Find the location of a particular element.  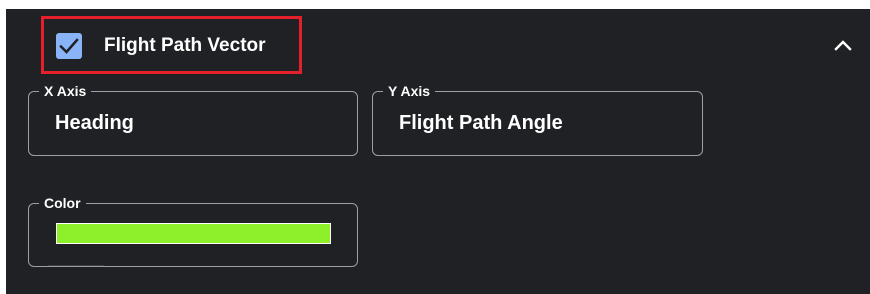

x-axis-value: Heading is located at coordinates (94, 123).